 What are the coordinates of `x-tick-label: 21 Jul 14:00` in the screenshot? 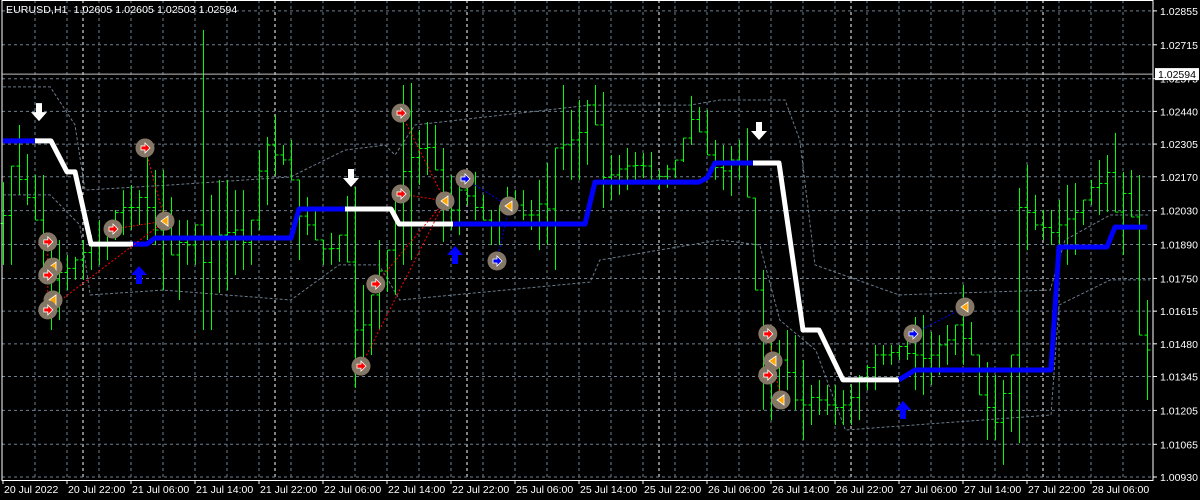 It's located at (224, 490).